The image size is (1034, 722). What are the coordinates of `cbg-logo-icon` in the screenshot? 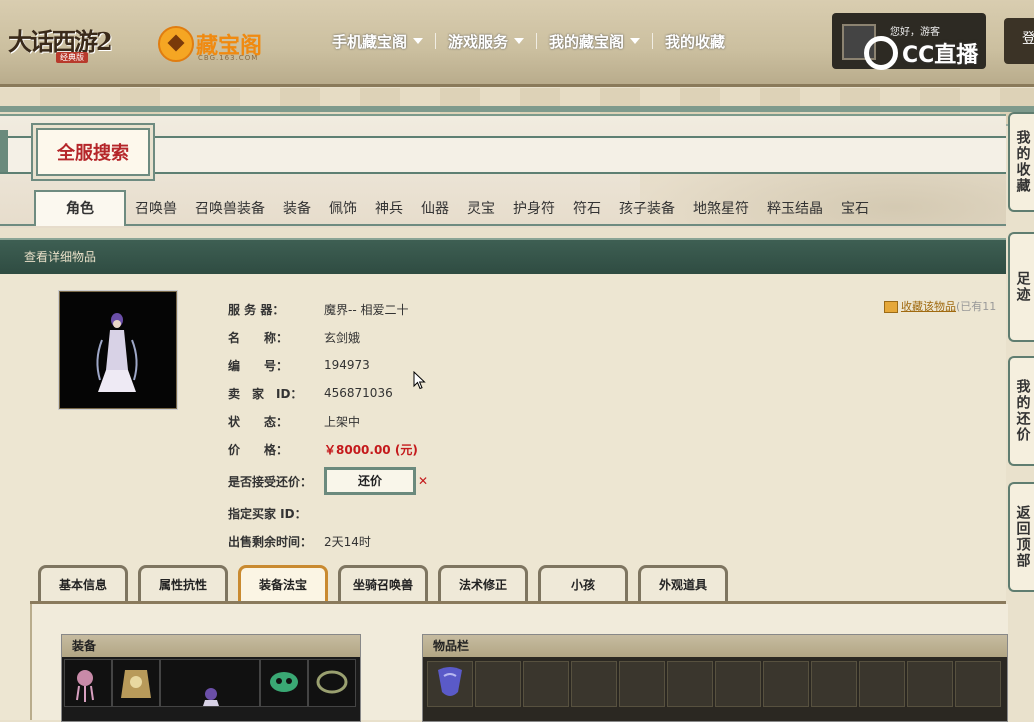 It's located at (176, 44).